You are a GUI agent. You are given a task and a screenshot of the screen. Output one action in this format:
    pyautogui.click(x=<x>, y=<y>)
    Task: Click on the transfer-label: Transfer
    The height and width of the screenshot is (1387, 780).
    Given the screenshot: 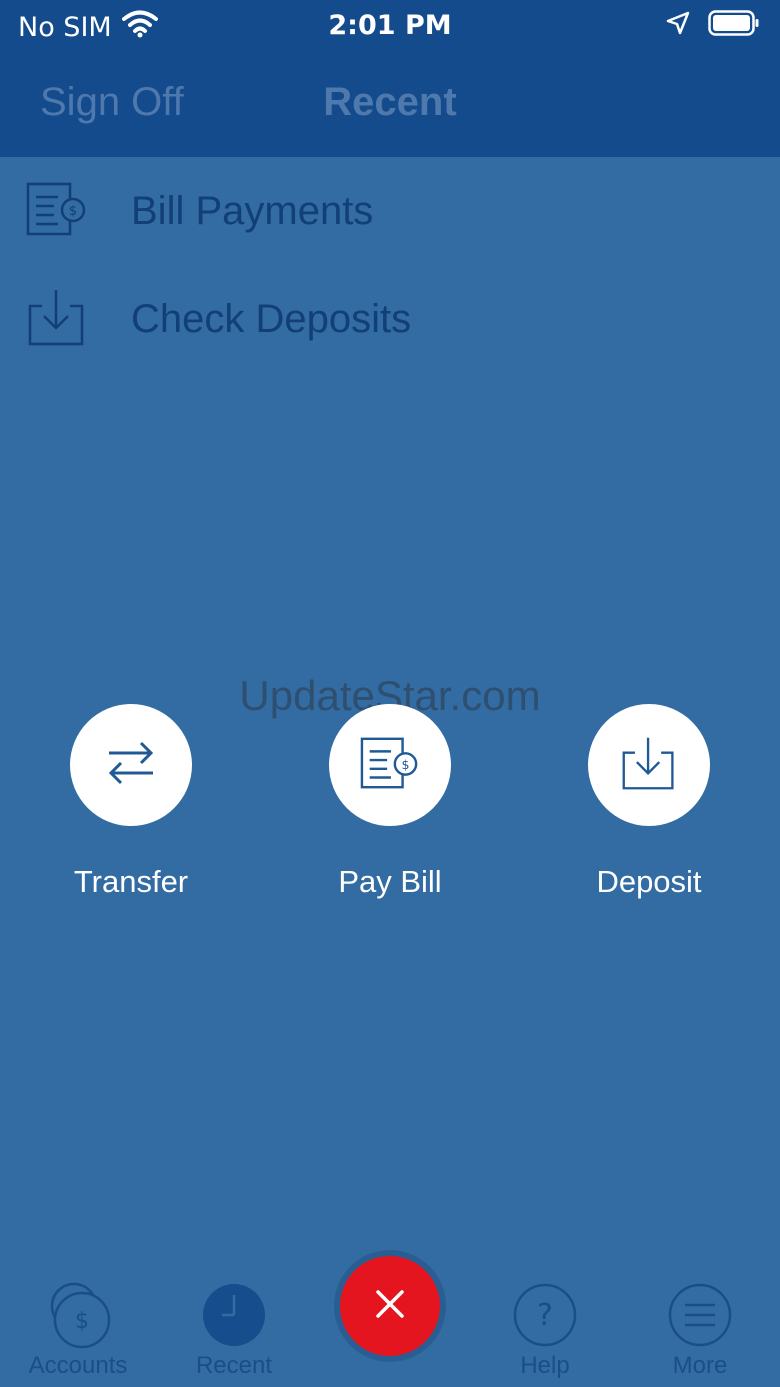 What is the action you would take?
    pyautogui.click(x=131, y=881)
    